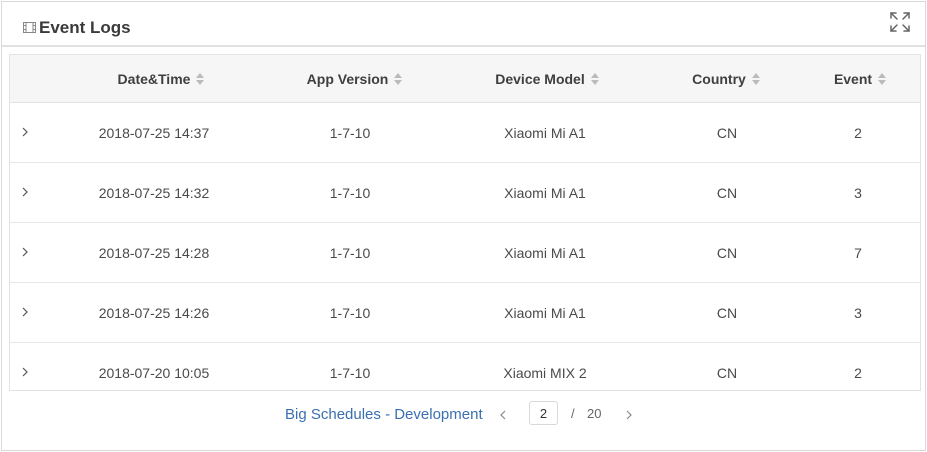 This screenshot has height=452, width=927. What do you see at coordinates (347, 79) in the screenshot?
I see `column-label: App Version` at bounding box center [347, 79].